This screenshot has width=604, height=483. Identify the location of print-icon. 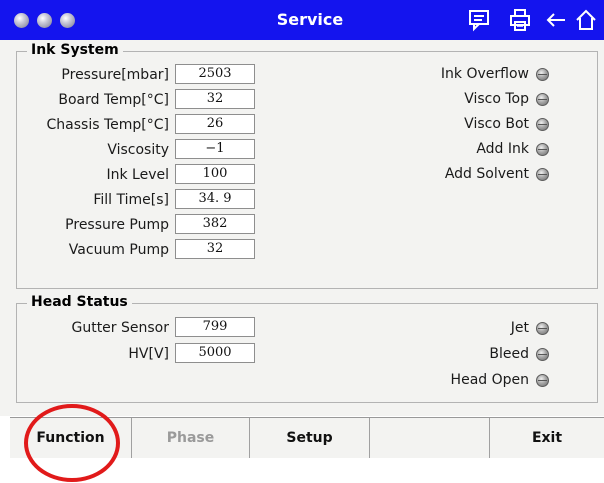
(520, 20).